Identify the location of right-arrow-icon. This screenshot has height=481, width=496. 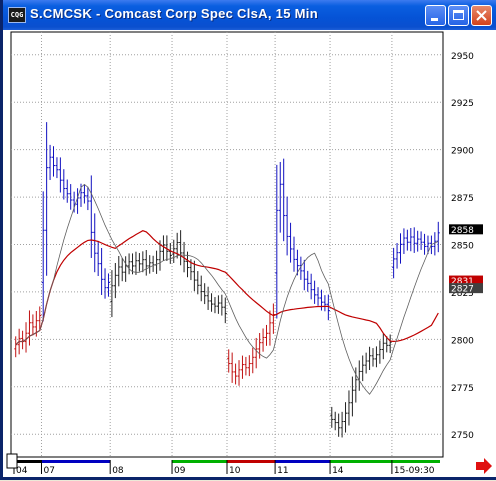
(484, 466).